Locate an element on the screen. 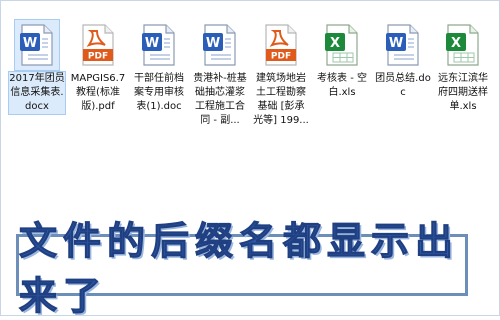  file-name: 2017年团员信息采集表.docx is located at coordinates (37, 93).